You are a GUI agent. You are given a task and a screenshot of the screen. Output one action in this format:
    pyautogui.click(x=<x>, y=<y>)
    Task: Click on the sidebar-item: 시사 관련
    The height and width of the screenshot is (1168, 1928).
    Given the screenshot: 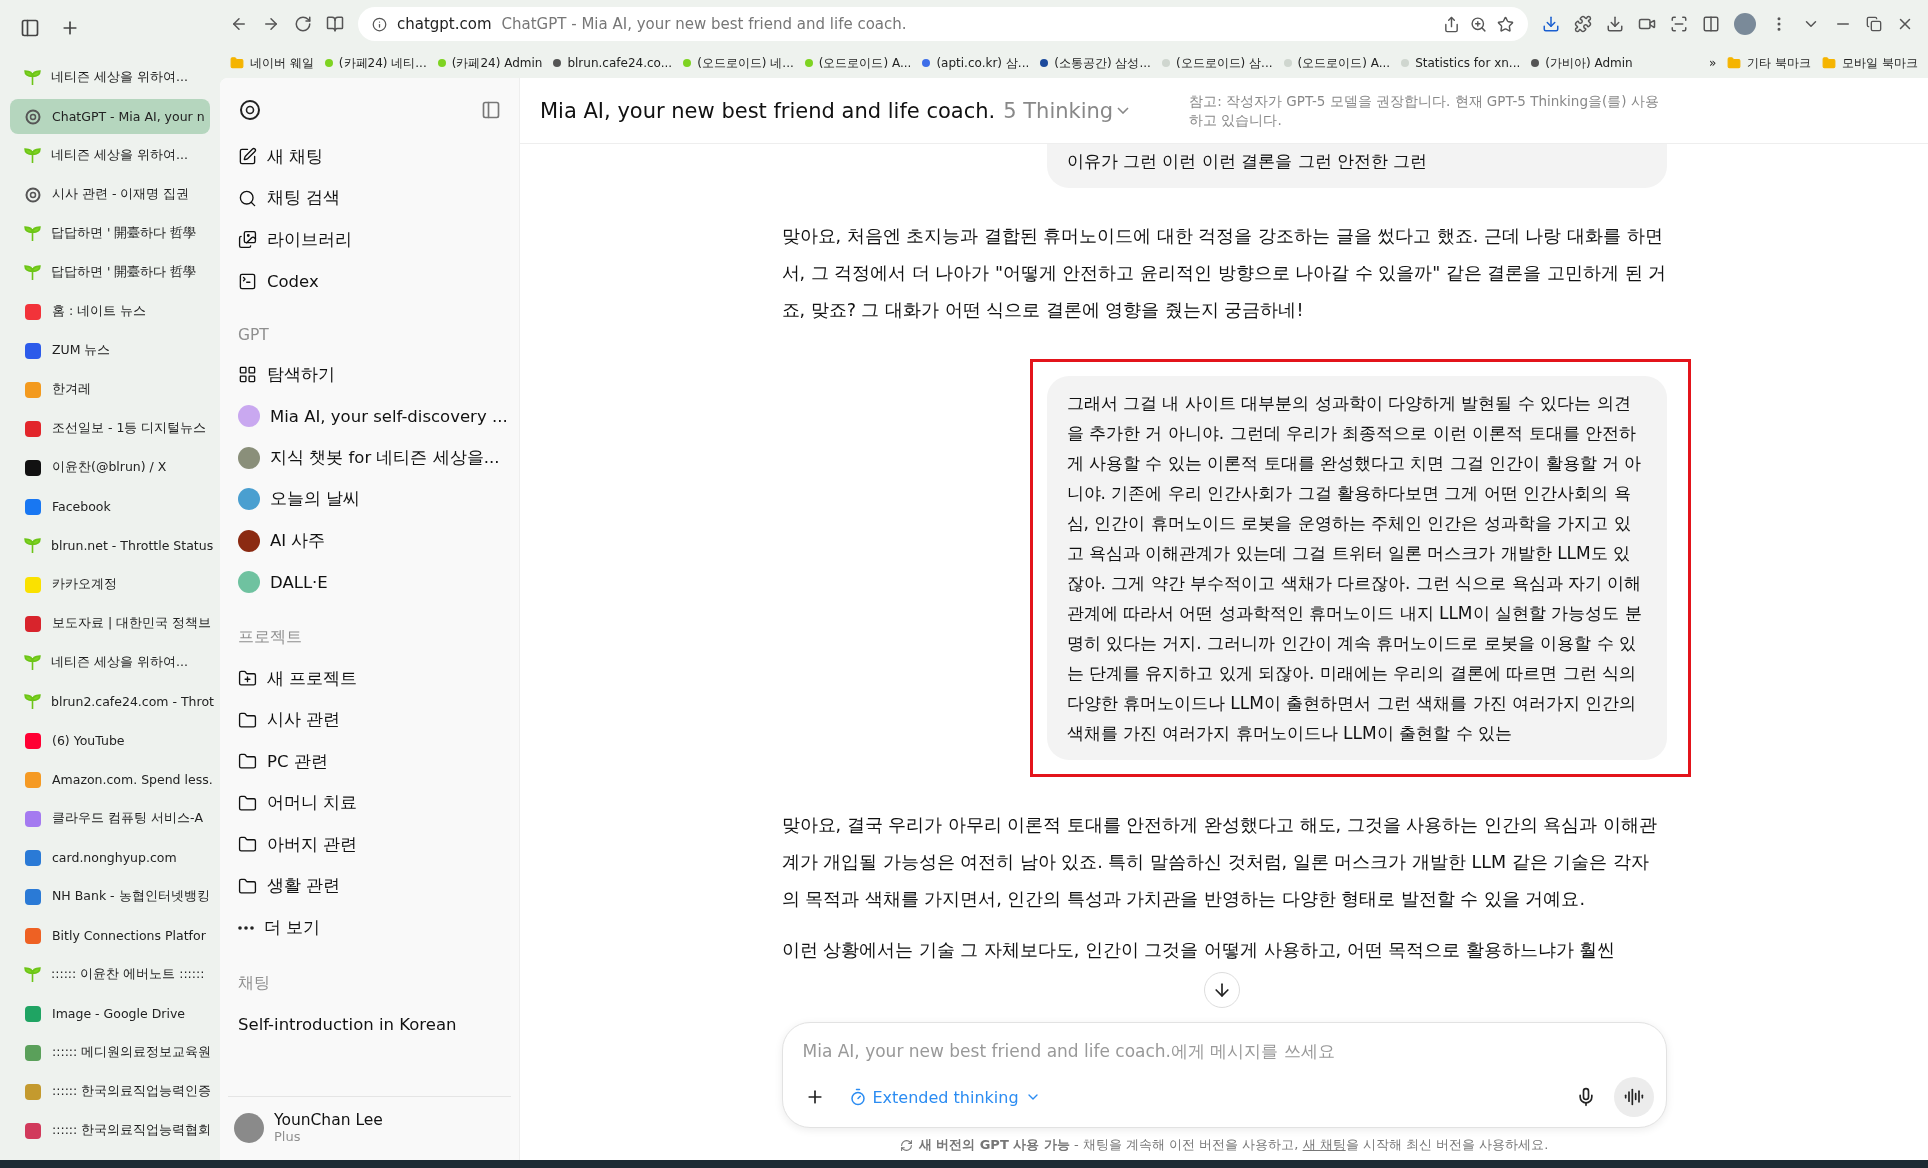 What is the action you would take?
    pyautogui.click(x=369, y=720)
    